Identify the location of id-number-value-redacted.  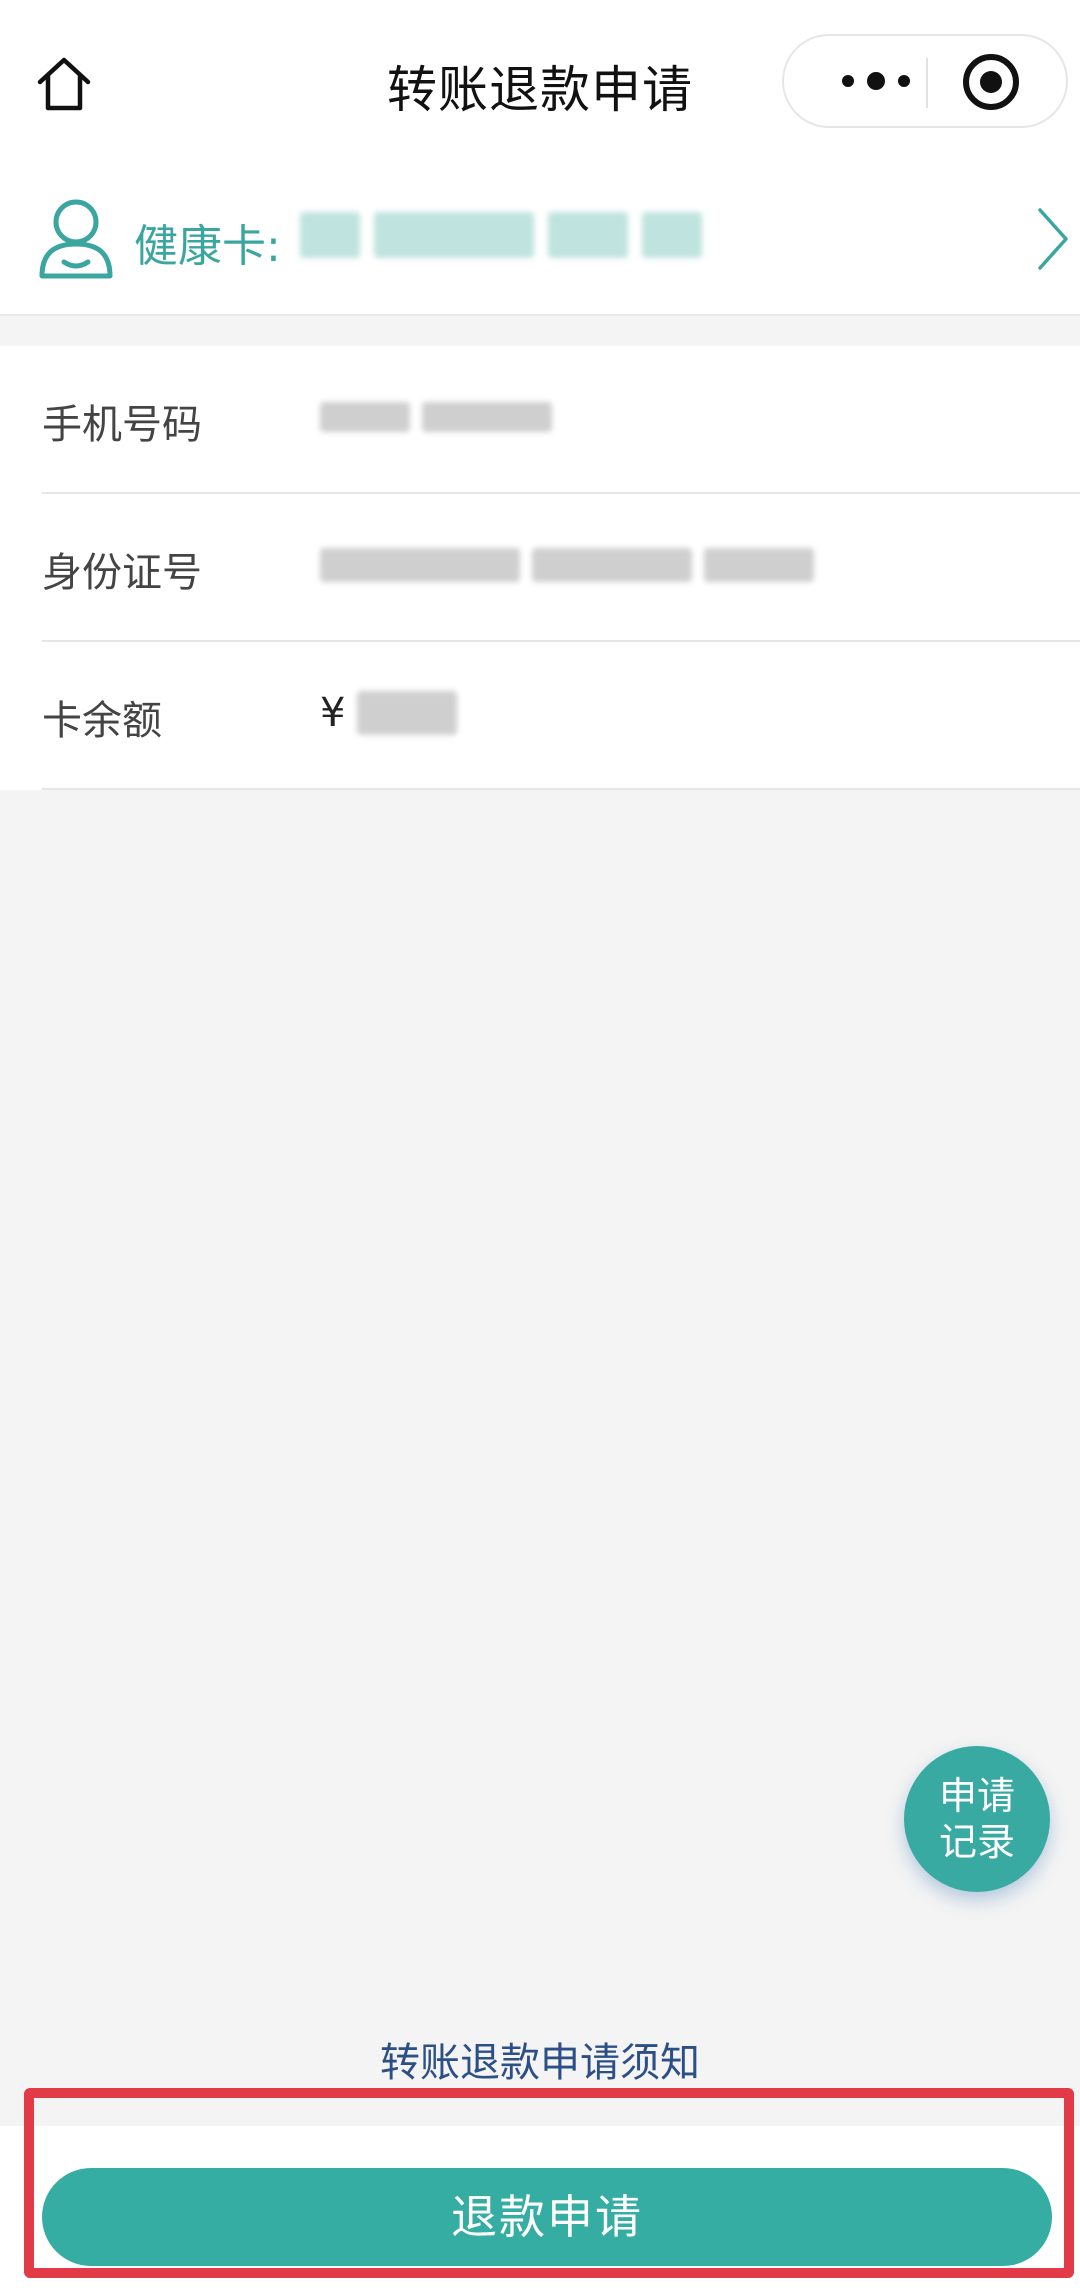
(567, 565).